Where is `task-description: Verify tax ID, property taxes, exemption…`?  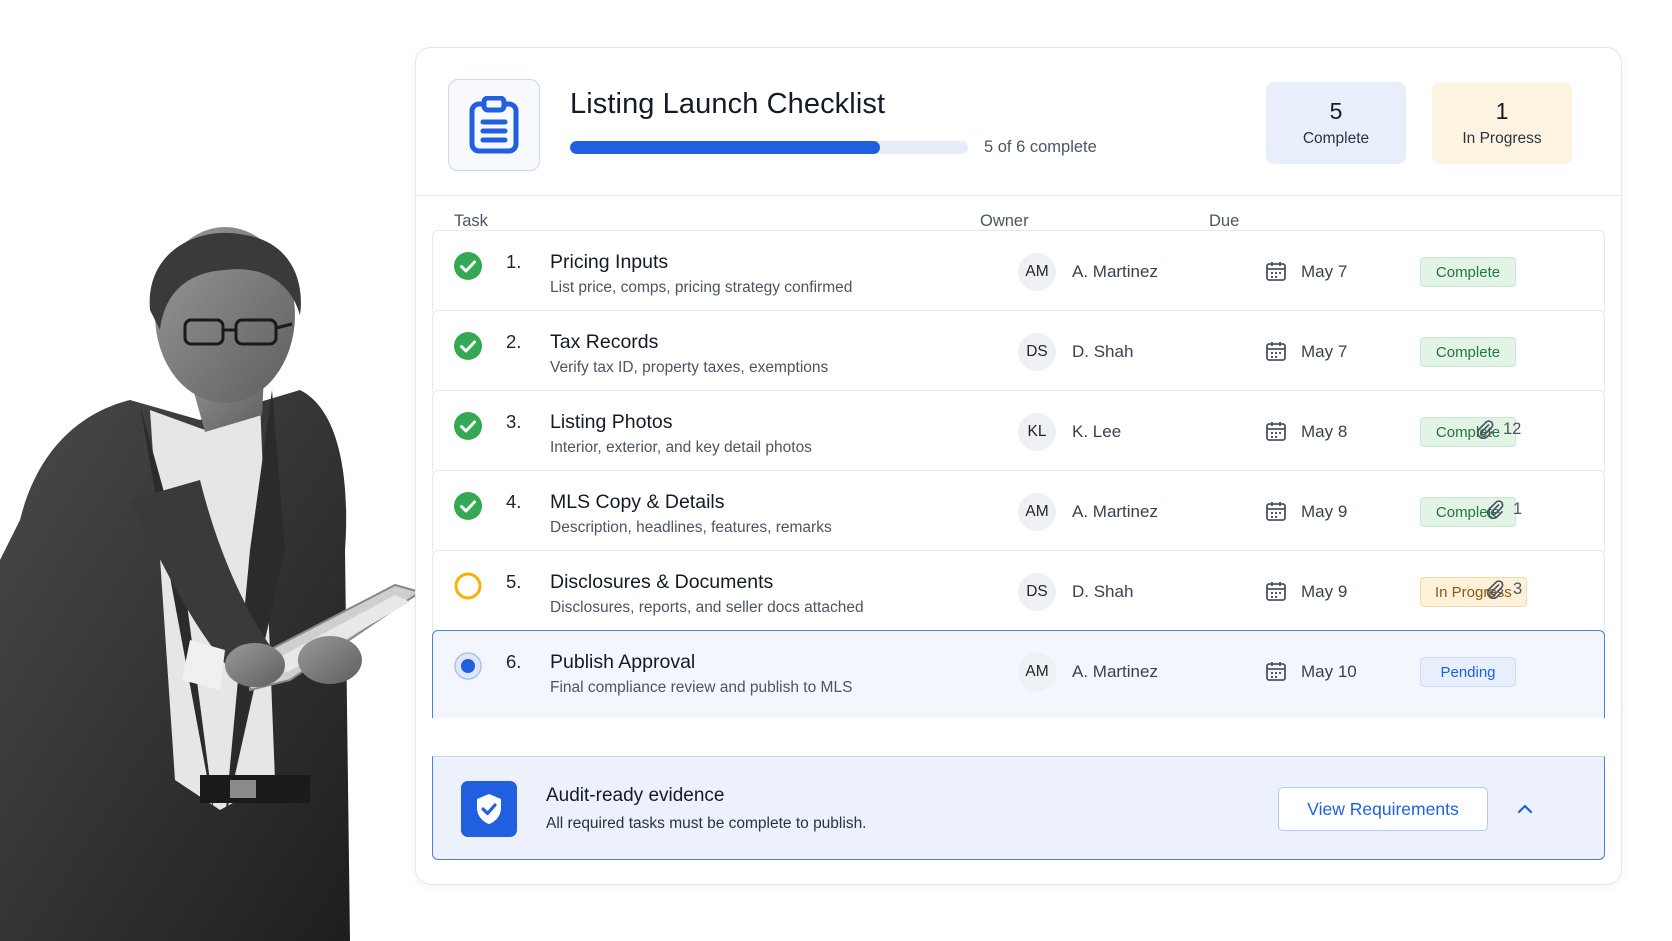
task-description: Verify tax ID, property taxes, exemption… is located at coordinates (689, 367).